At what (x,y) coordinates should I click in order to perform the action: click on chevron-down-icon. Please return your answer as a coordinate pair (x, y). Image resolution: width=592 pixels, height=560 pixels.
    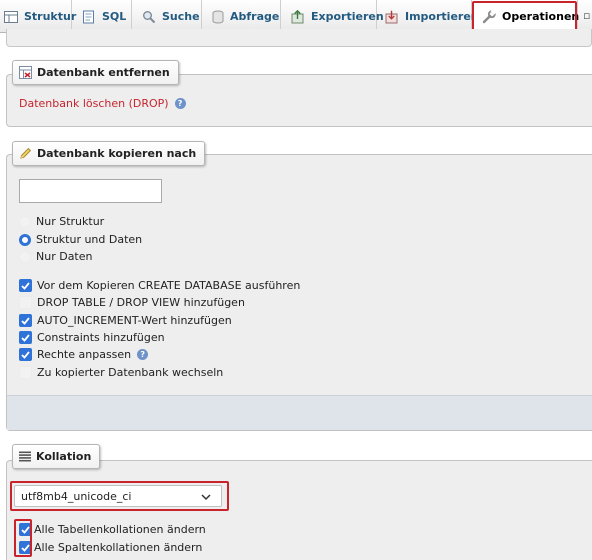
    Looking at the image, I should click on (206, 497).